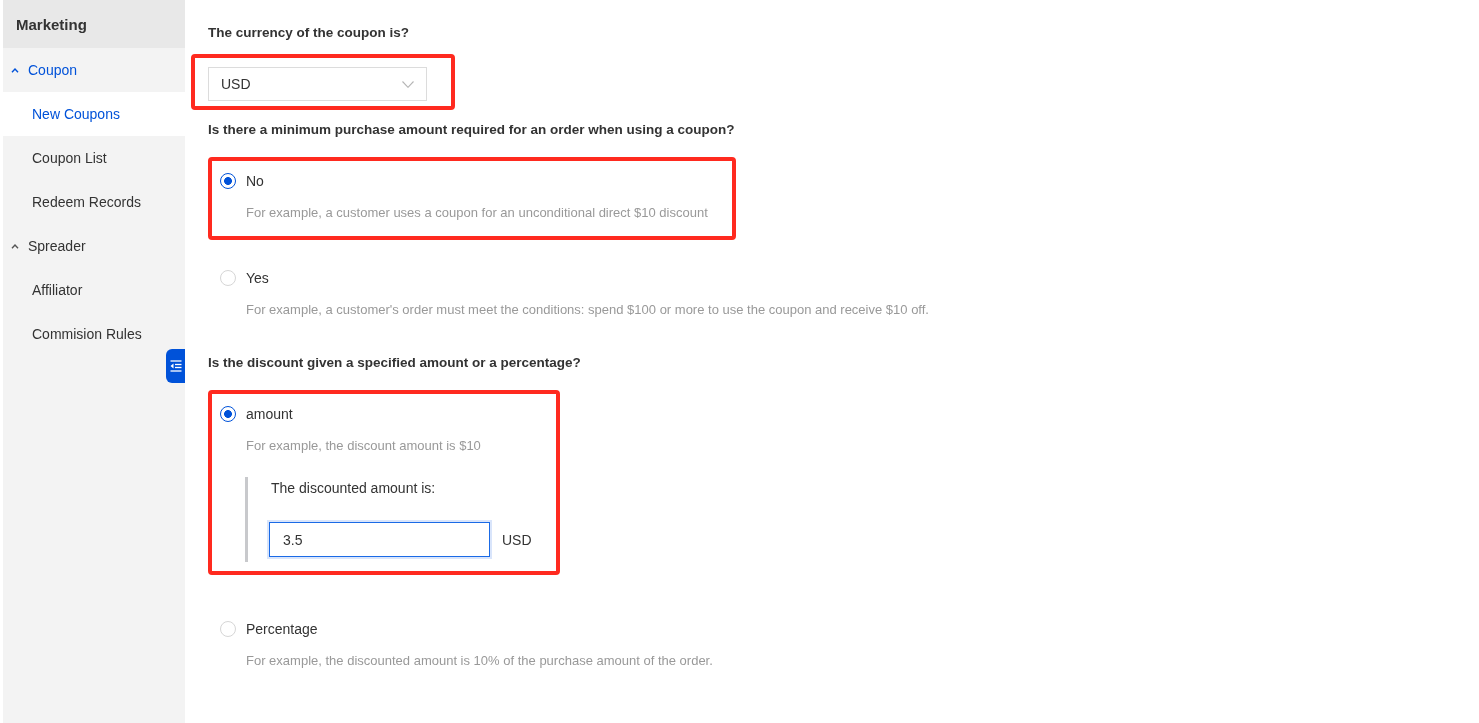  I want to click on currency-select: USD, so click(317, 84).